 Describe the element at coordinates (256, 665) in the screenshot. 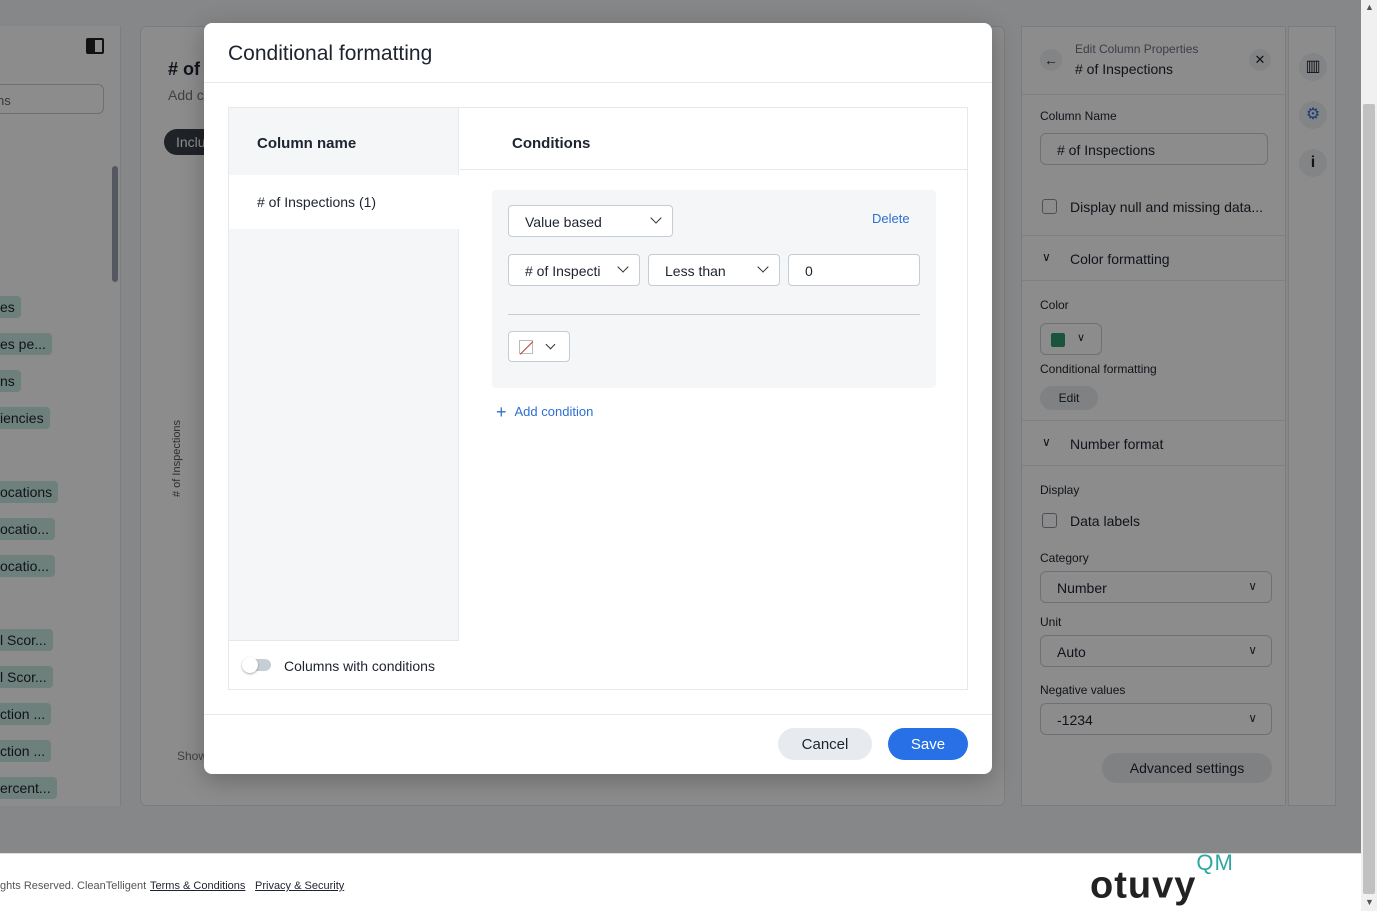

I see `columns-with-conditions-toggle` at that location.